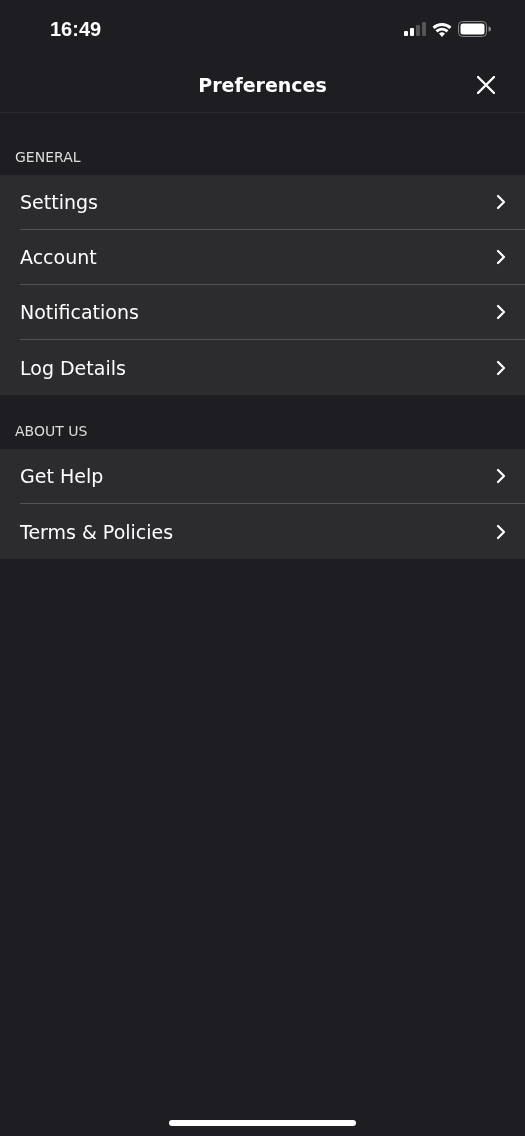 The width and height of the screenshot is (525, 1136). What do you see at coordinates (48, 158) in the screenshot?
I see `section-header: GENERAL` at bounding box center [48, 158].